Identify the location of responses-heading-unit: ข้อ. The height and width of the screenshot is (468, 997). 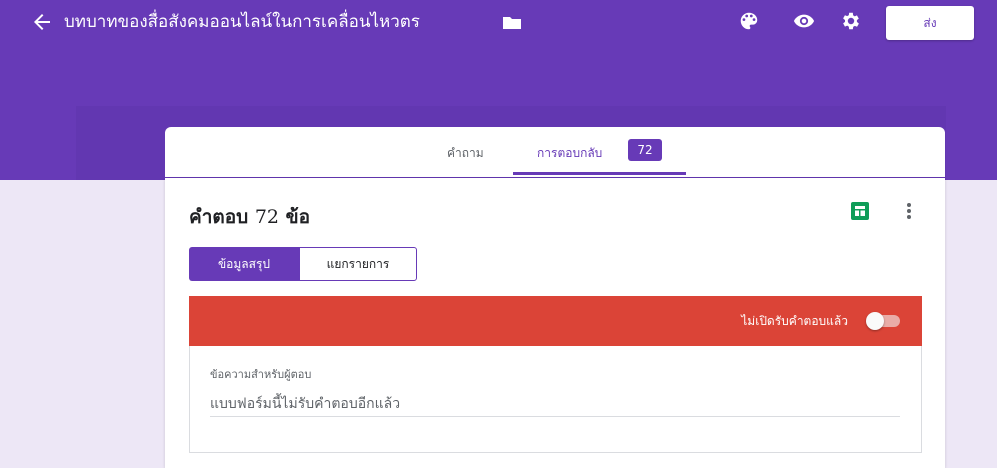
(298, 217).